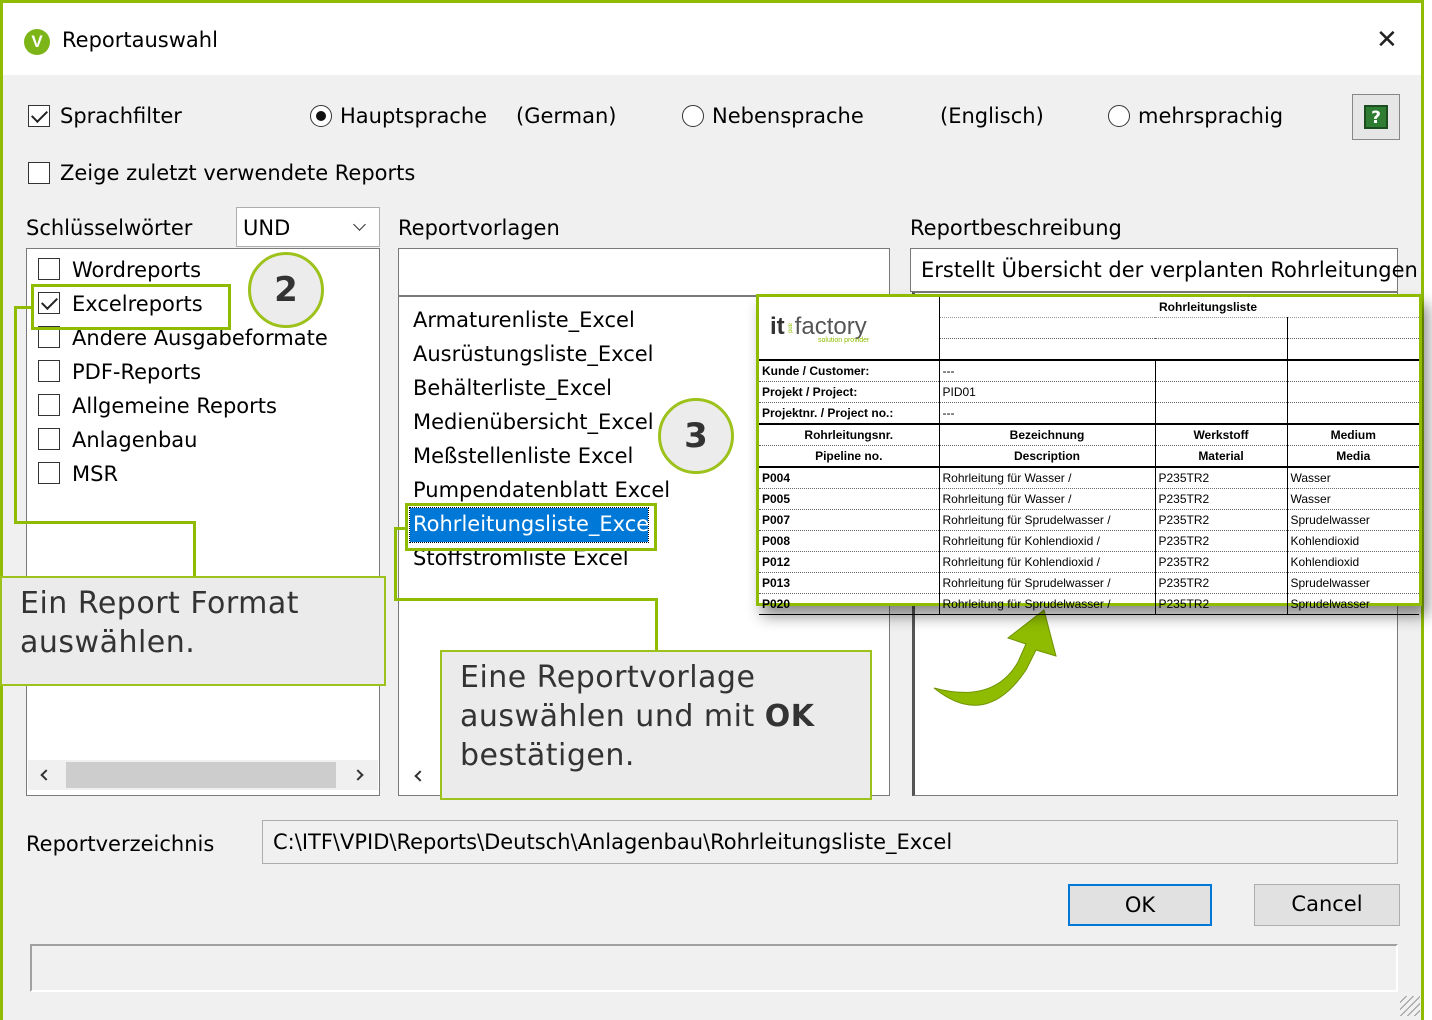 This screenshot has height=1020, width=1432. Describe the element at coordinates (200, 338) in the screenshot. I see `keyword-item: Andere Ausgabeformate` at that location.